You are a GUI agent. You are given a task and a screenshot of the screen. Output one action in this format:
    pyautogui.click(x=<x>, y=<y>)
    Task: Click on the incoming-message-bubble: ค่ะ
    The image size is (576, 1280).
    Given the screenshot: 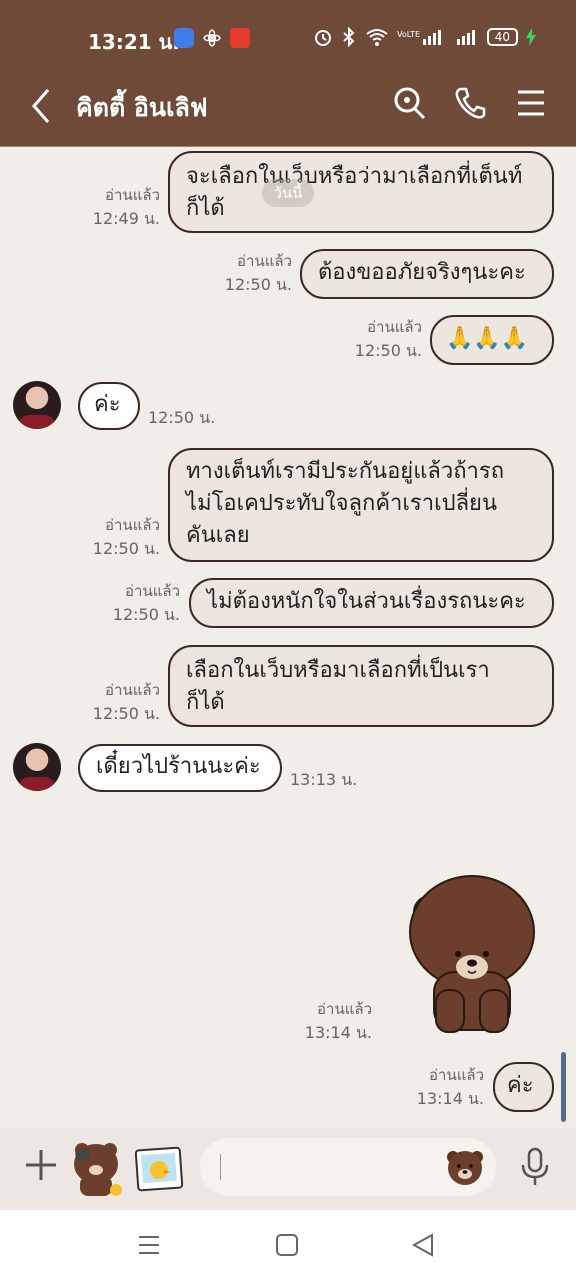 What is the action you would take?
    pyautogui.click(x=109, y=406)
    